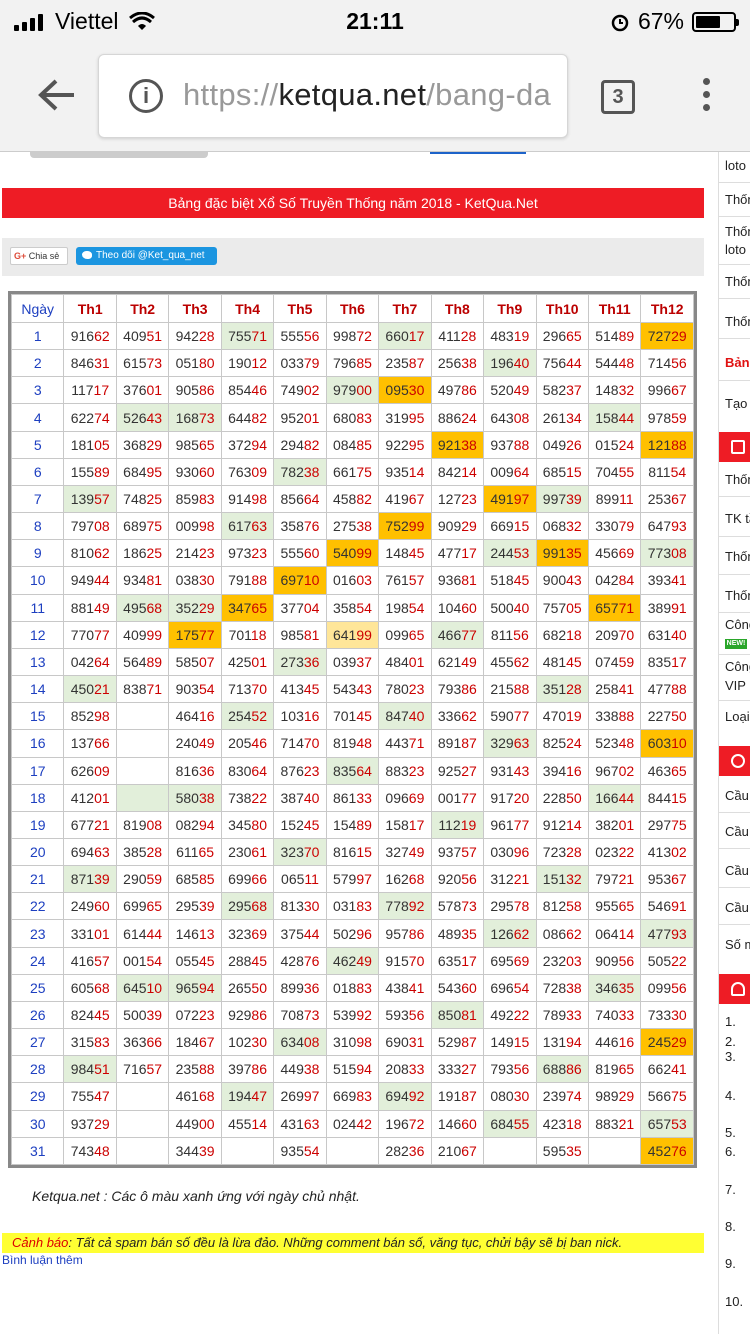 Image resolution: width=750 pixels, height=1334 pixels. I want to click on day-cell: 17, so click(37, 770).